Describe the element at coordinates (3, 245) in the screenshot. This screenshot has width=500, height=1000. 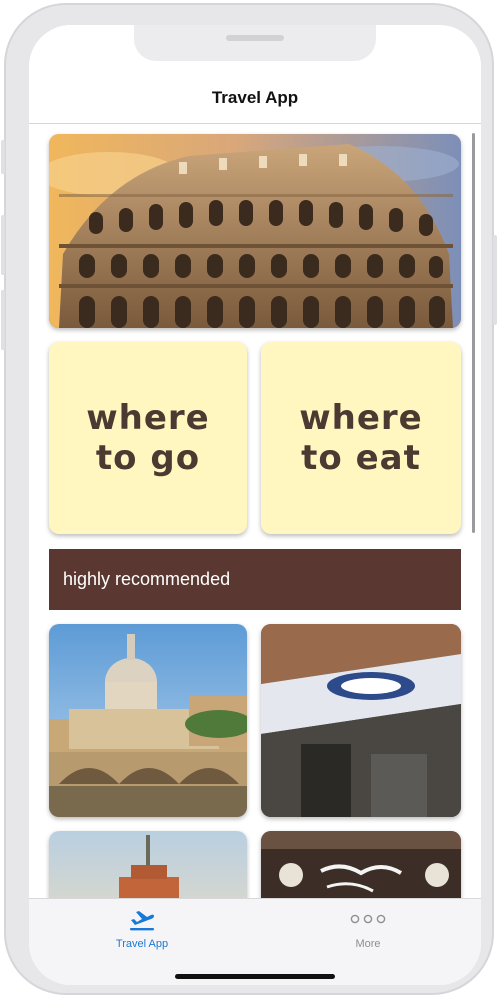
I see `volume-up-button` at that location.